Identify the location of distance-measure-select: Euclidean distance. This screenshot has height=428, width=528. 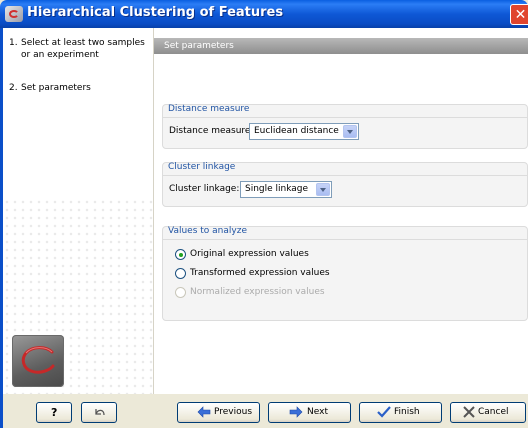
(304, 131).